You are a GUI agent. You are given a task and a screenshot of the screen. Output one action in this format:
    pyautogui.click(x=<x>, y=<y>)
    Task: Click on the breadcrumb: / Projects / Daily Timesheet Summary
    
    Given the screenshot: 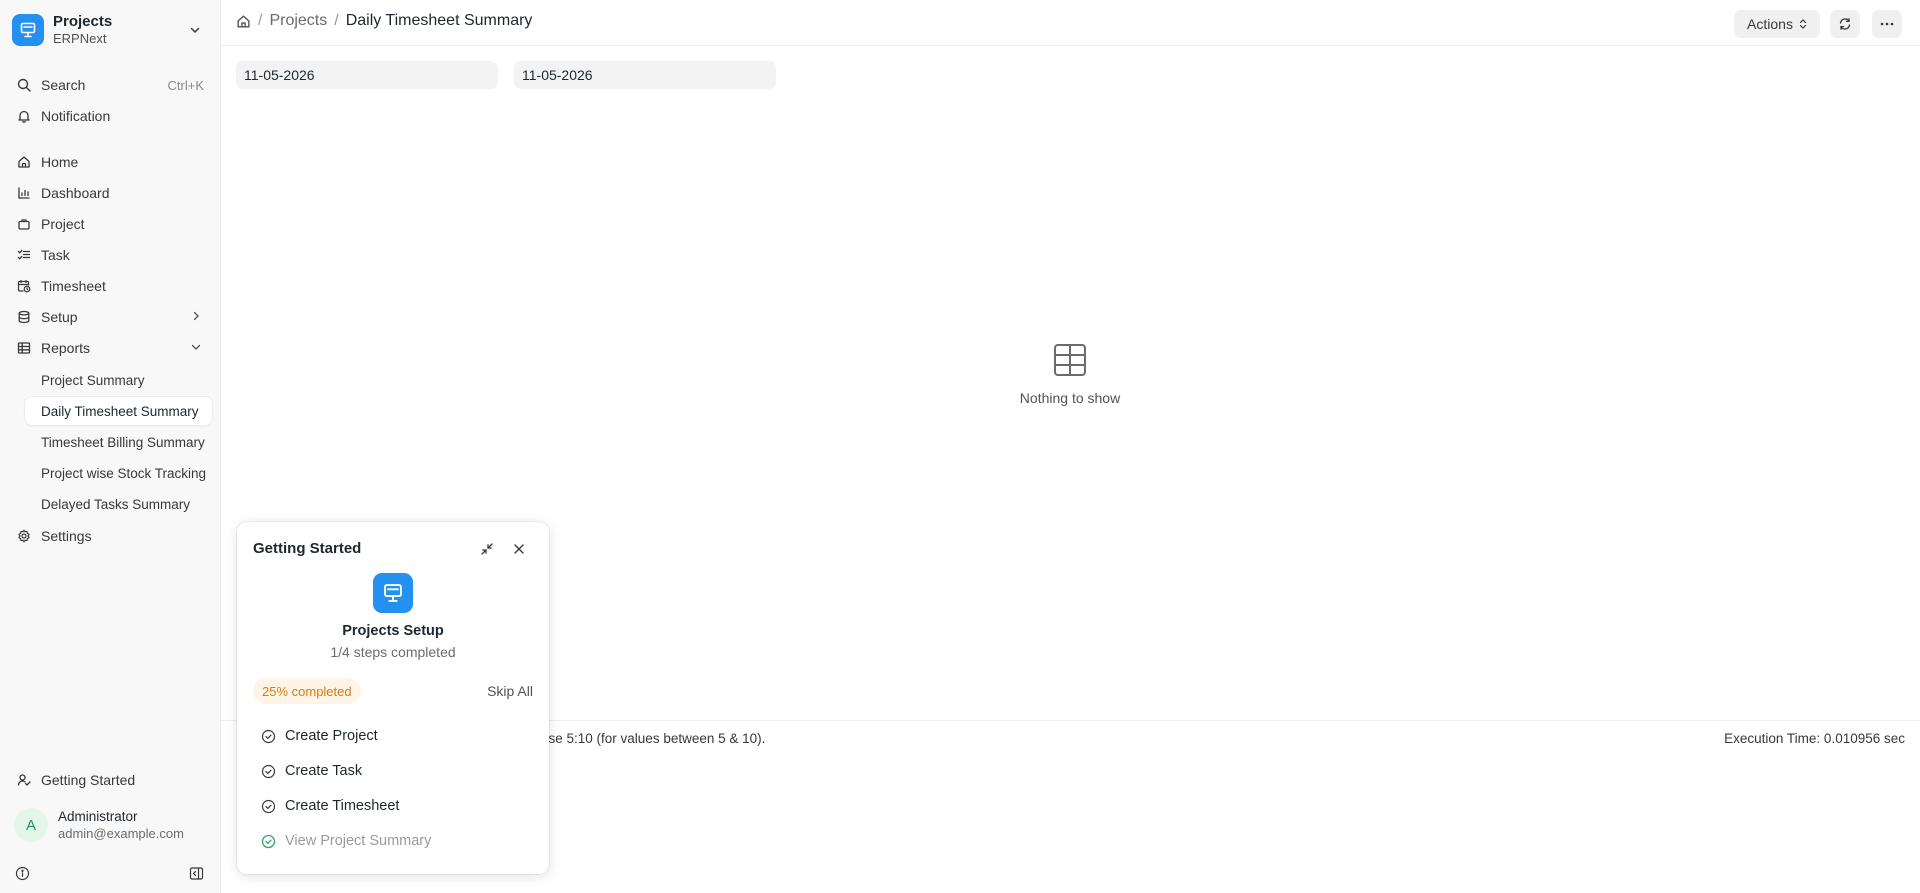 What is the action you would take?
    pyautogui.click(x=384, y=21)
    